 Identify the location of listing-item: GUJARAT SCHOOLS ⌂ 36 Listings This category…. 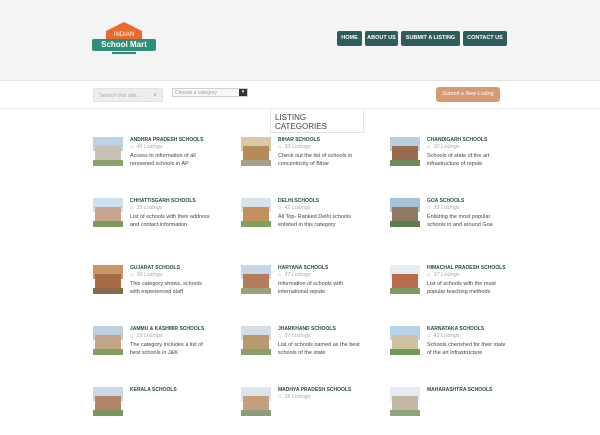
(158, 289).